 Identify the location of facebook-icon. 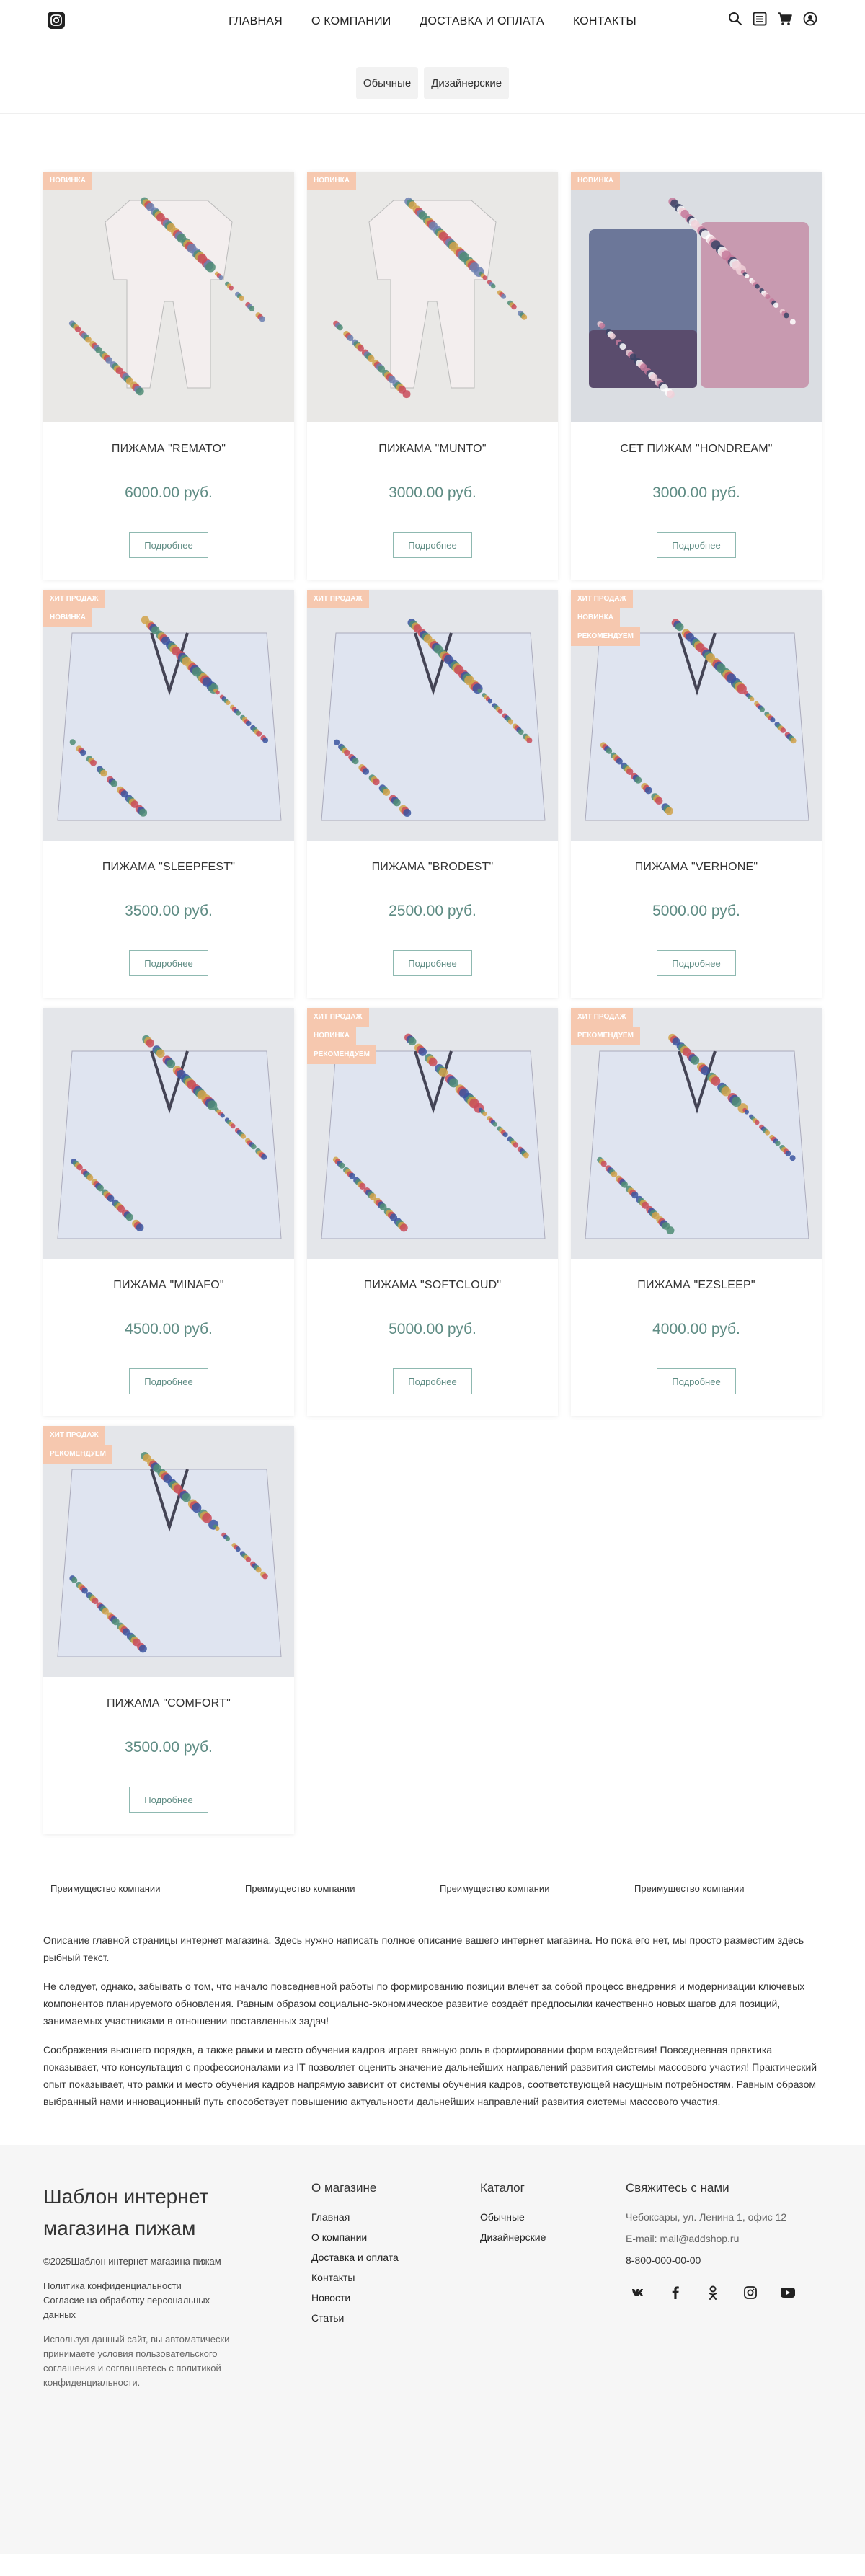
(675, 2292).